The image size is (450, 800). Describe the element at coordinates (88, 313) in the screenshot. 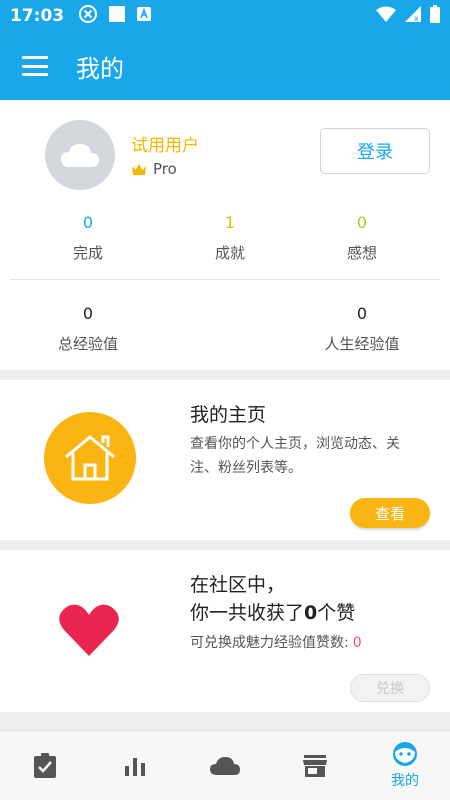

I see `total-exp-value: 0` at that location.